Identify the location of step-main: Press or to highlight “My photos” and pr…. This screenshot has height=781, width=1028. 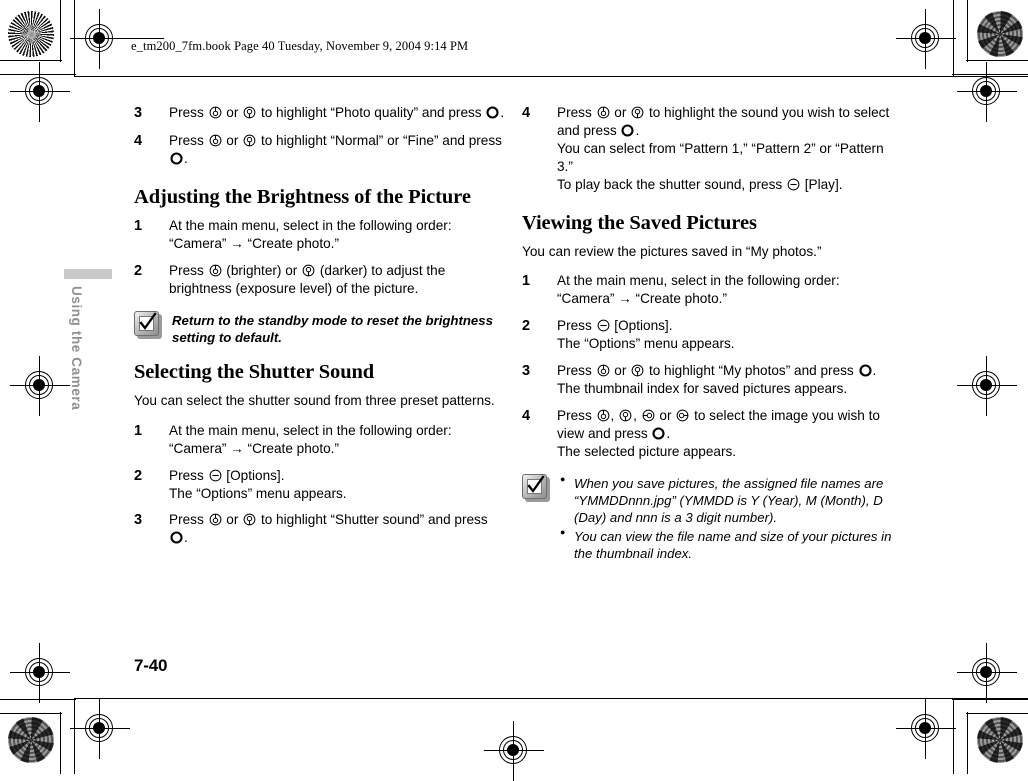
(717, 371).